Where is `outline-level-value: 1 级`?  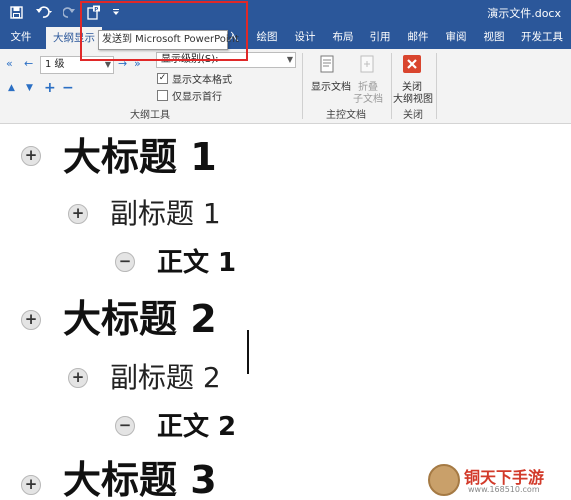 outline-level-value: 1 级 is located at coordinates (55, 64).